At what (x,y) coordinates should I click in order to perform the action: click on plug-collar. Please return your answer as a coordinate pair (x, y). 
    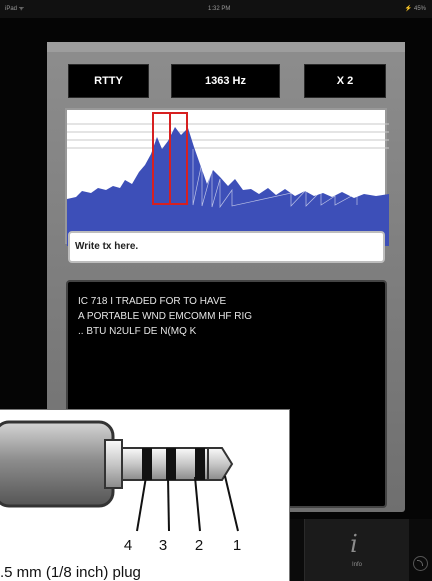
    Looking at the image, I should click on (113, 464).